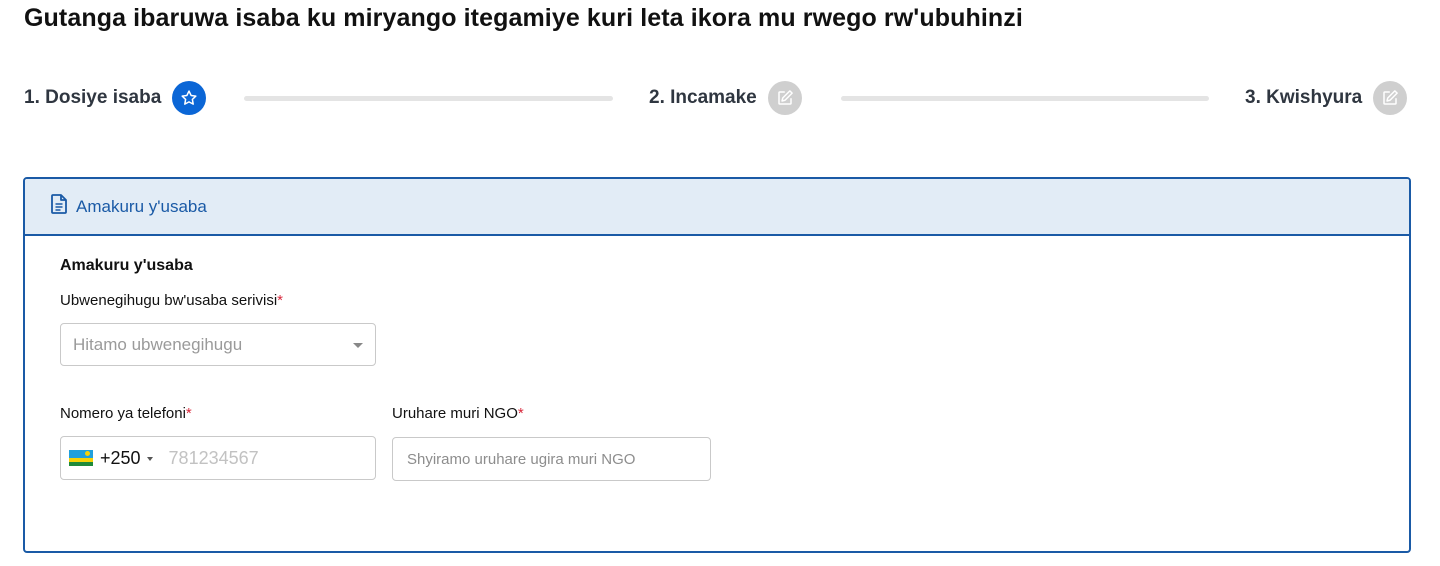  What do you see at coordinates (358, 345) in the screenshot?
I see `chevron-down-icon` at bounding box center [358, 345].